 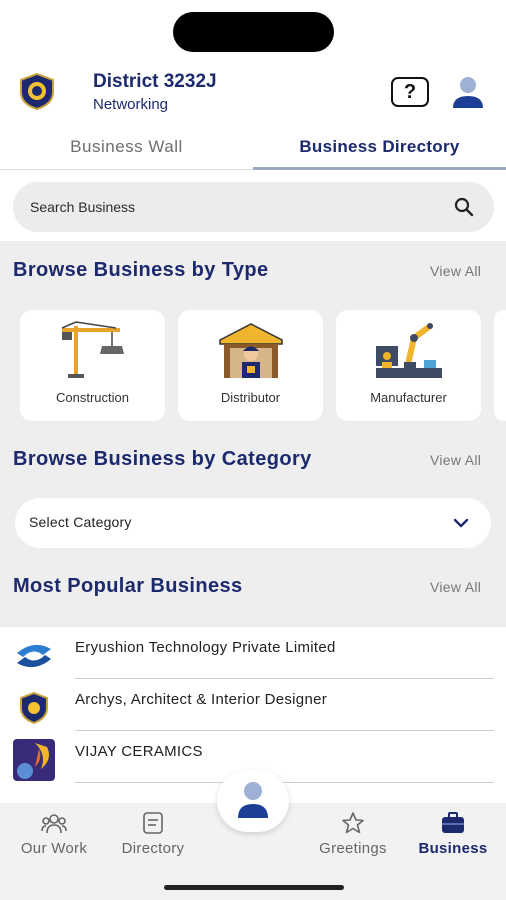 What do you see at coordinates (162, 459) in the screenshot?
I see `browse-category-title: Browse Business by Category` at bounding box center [162, 459].